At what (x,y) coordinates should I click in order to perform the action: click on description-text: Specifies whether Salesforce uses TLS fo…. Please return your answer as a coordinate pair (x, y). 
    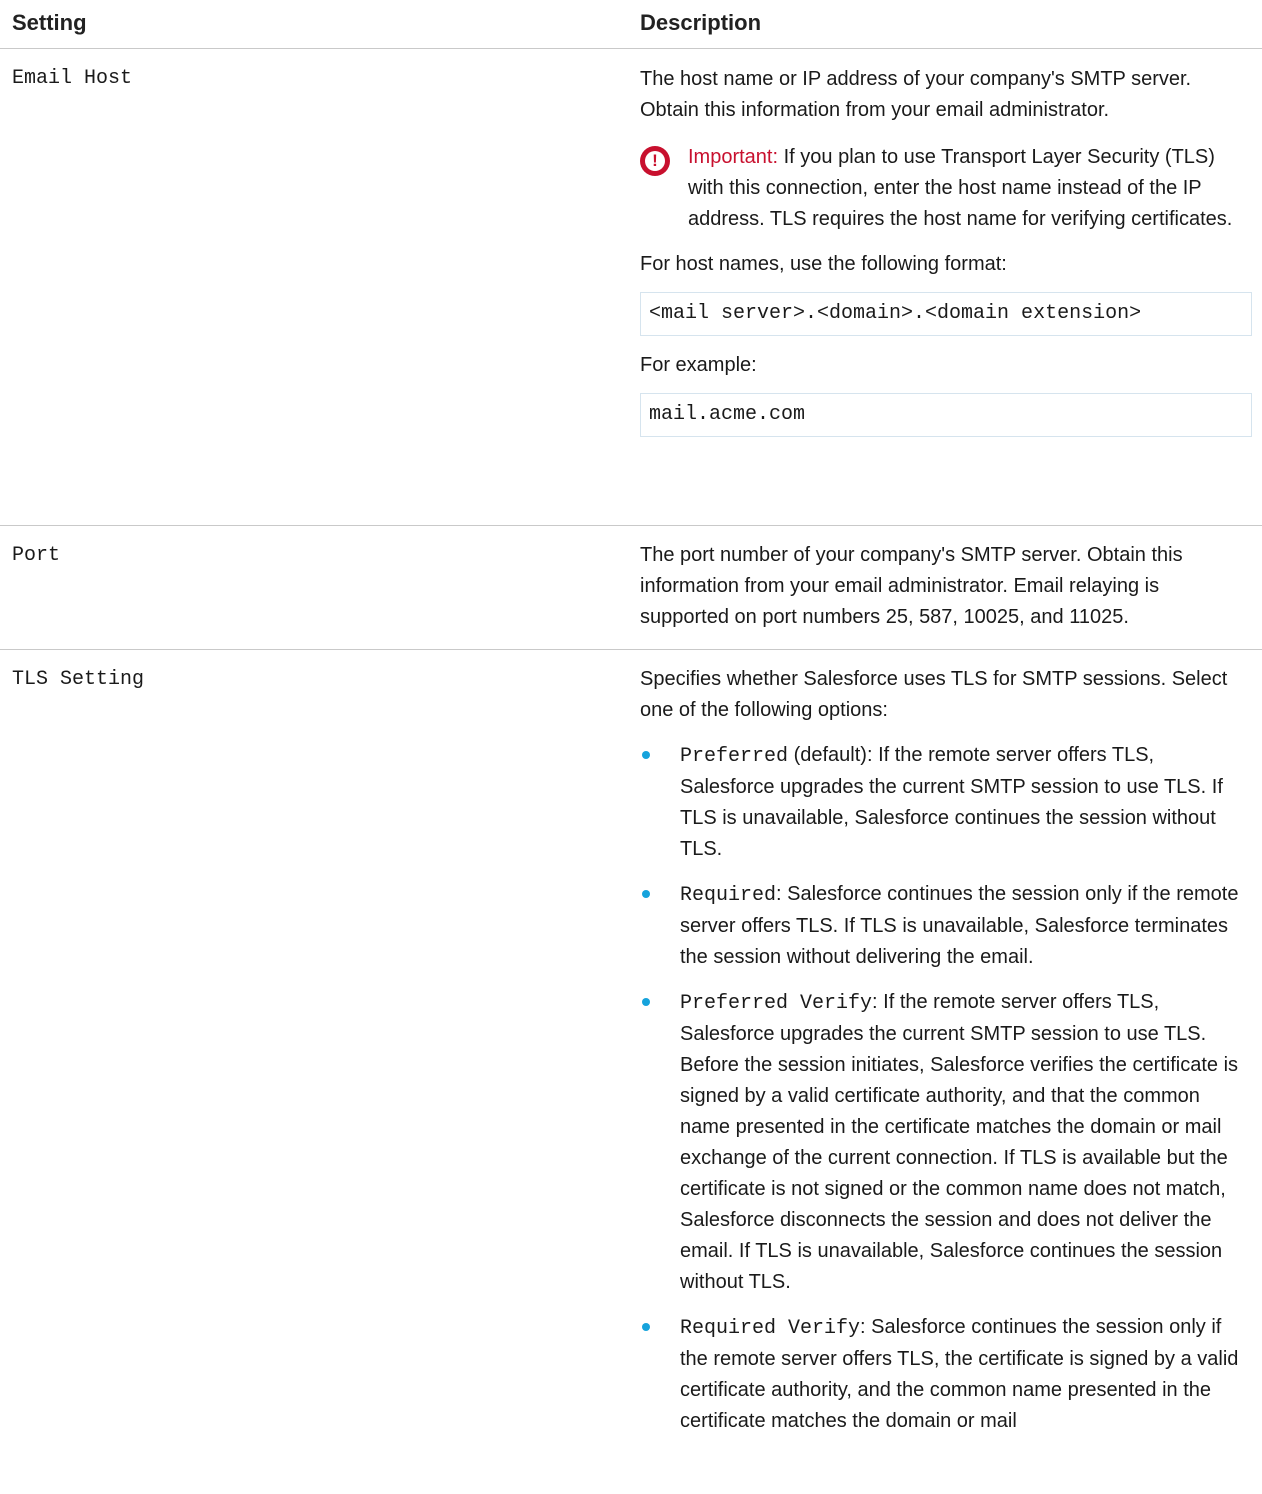
    Looking at the image, I should click on (934, 694).